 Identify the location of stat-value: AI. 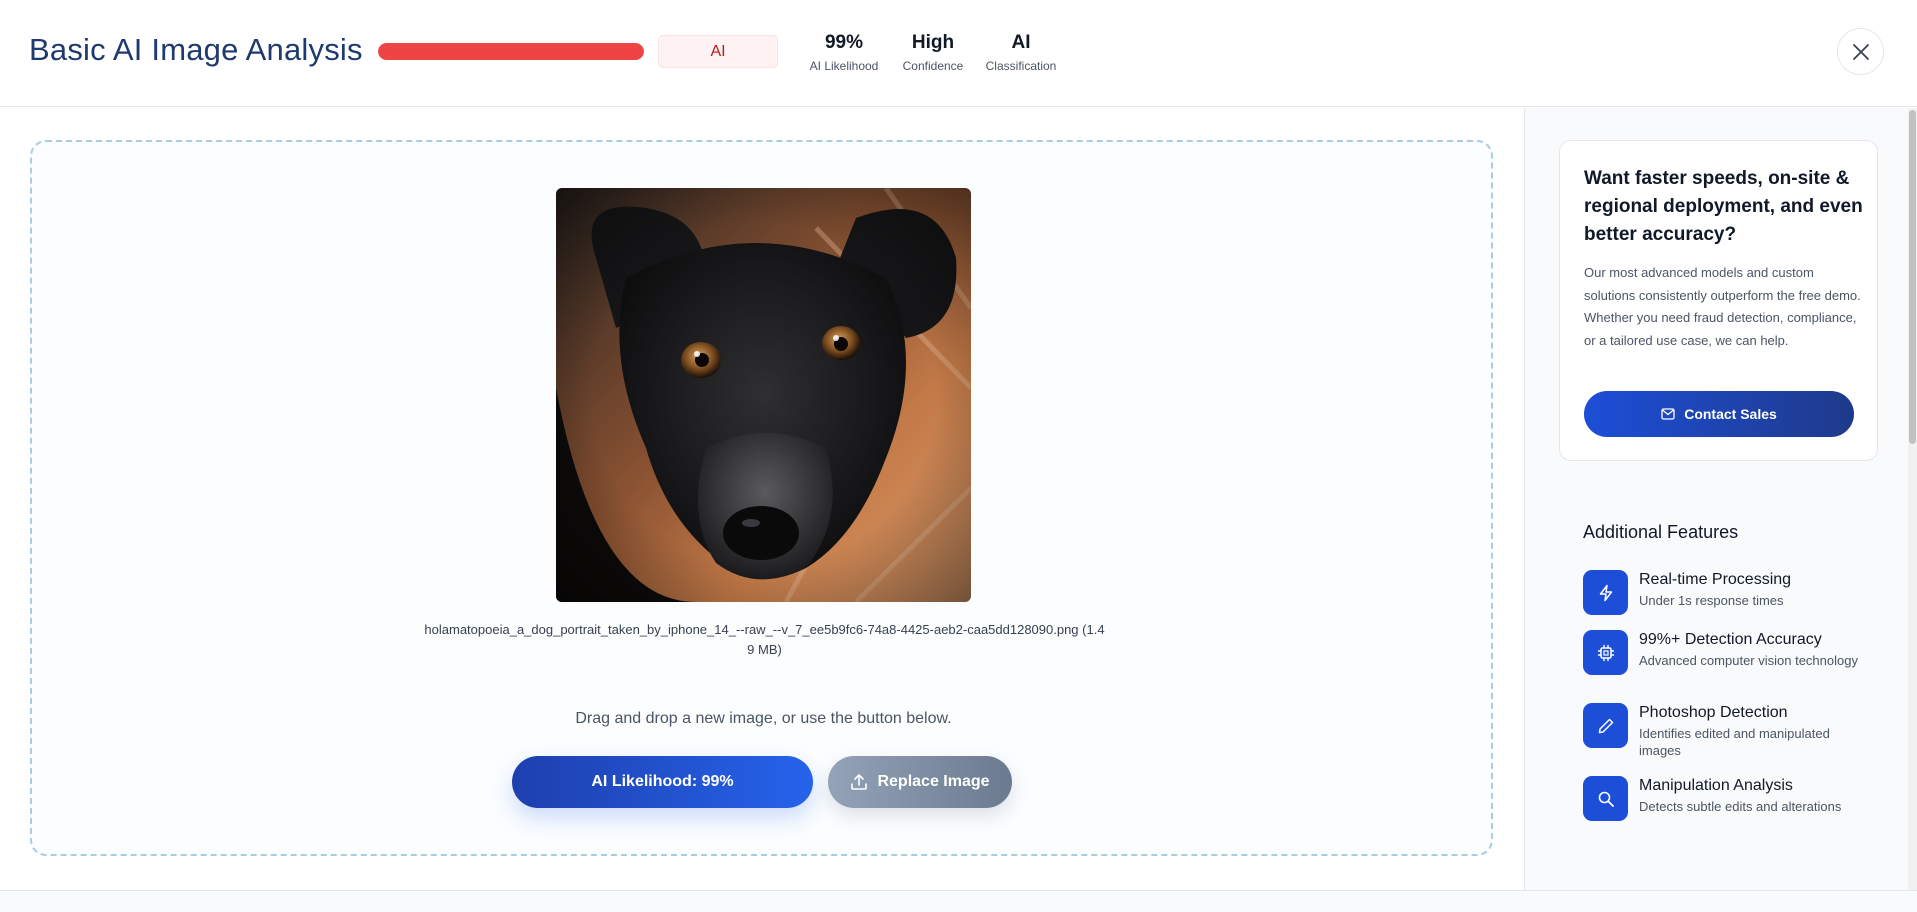
(1021, 42).